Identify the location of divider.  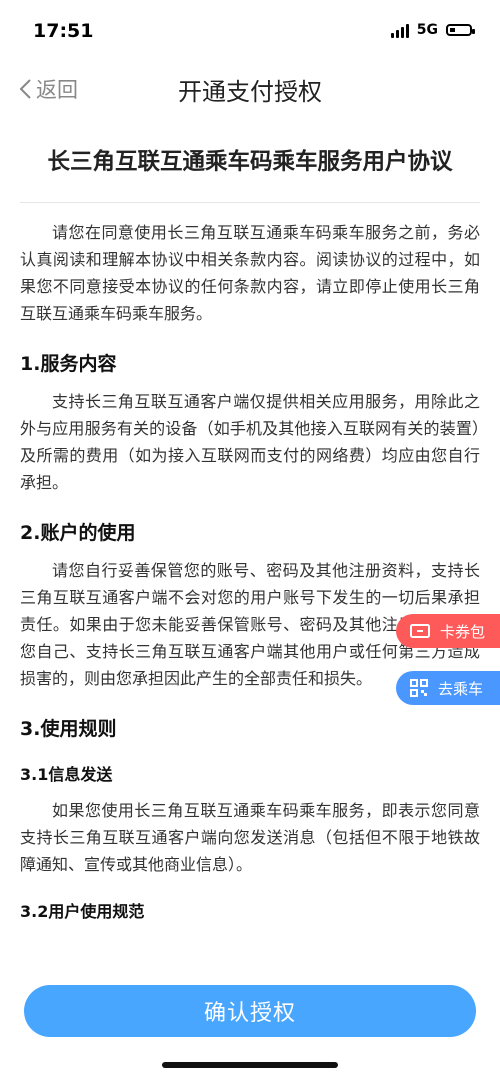
(250, 202).